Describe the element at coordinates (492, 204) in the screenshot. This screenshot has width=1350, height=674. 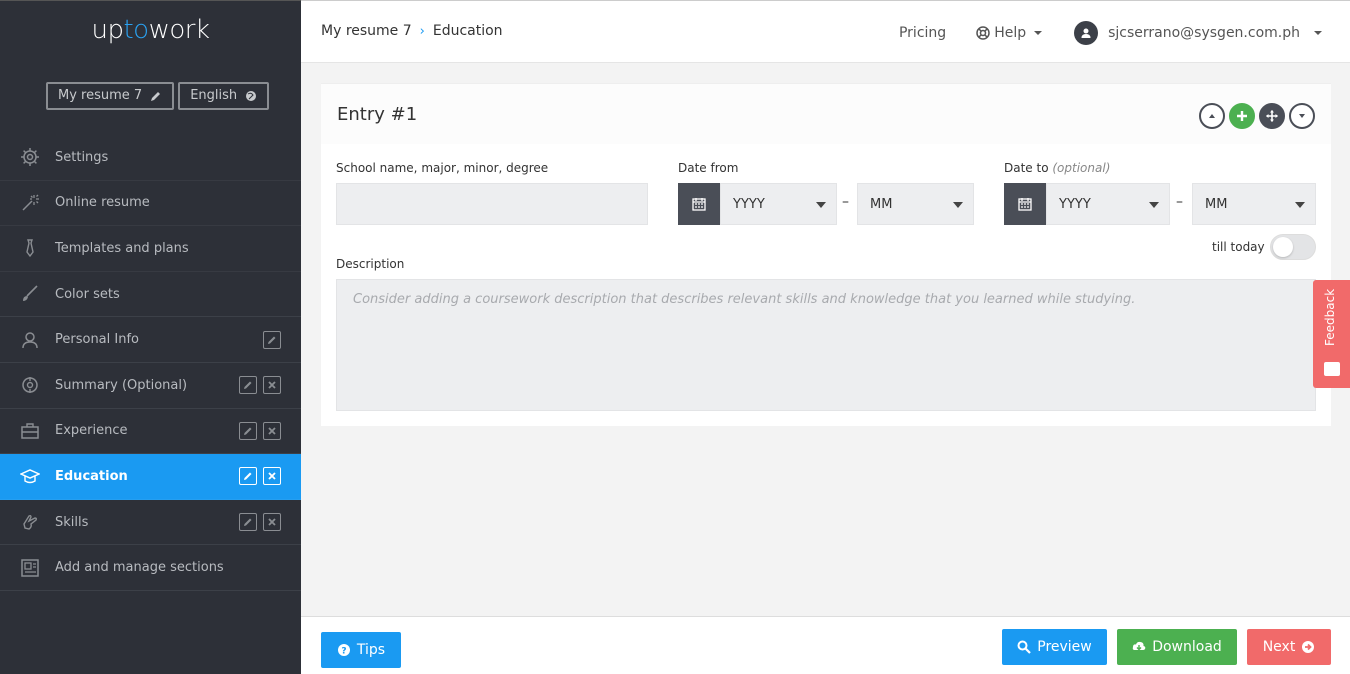
I see `school-input` at that location.